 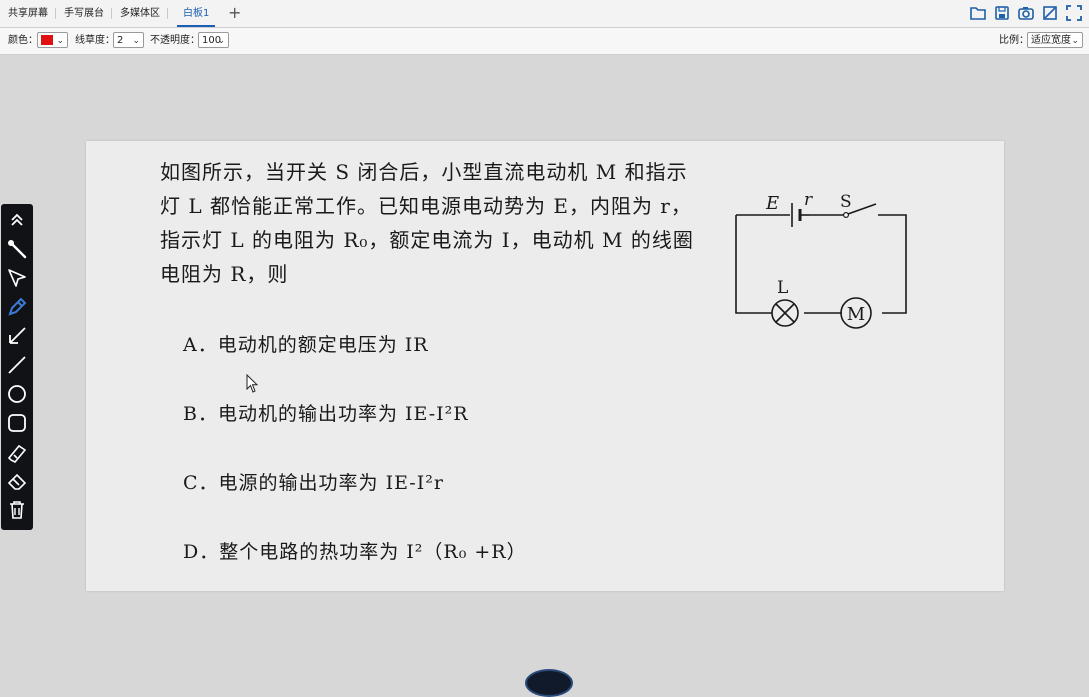 I want to click on color-label: 颜色：, so click(x=23, y=40).